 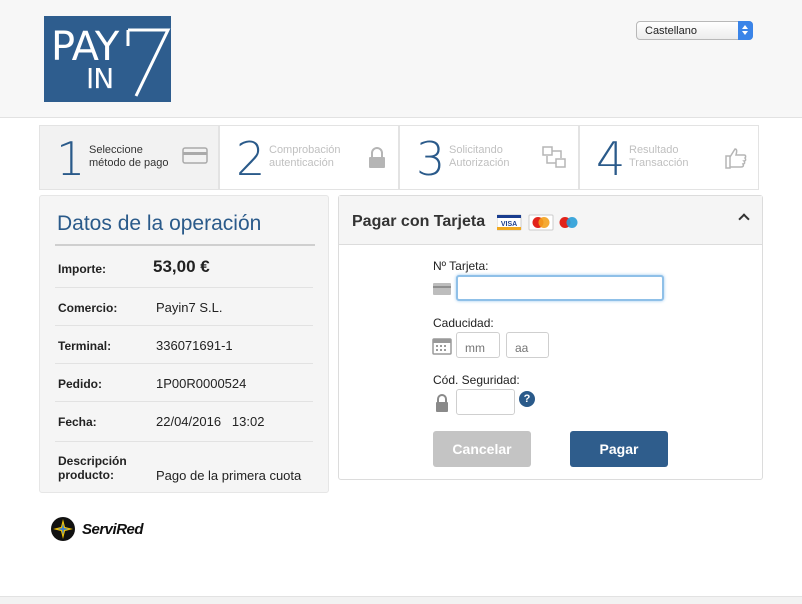 What do you see at coordinates (86, 475) in the screenshot?
I see `detail-label-line2: producto:` at bounding box center [86, 475].